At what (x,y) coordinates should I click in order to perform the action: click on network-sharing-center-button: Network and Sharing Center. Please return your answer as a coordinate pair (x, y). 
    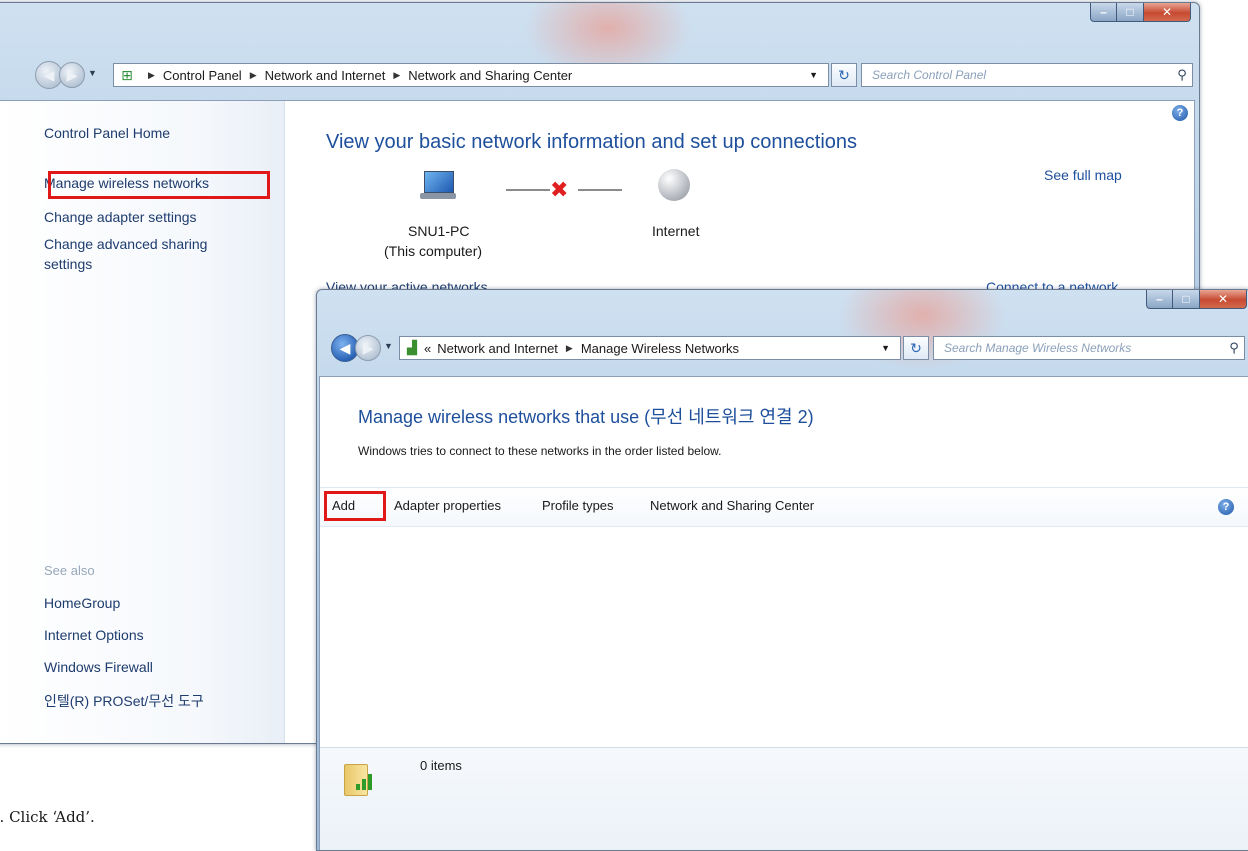
    Looking at the image, I should click on (732, 505).